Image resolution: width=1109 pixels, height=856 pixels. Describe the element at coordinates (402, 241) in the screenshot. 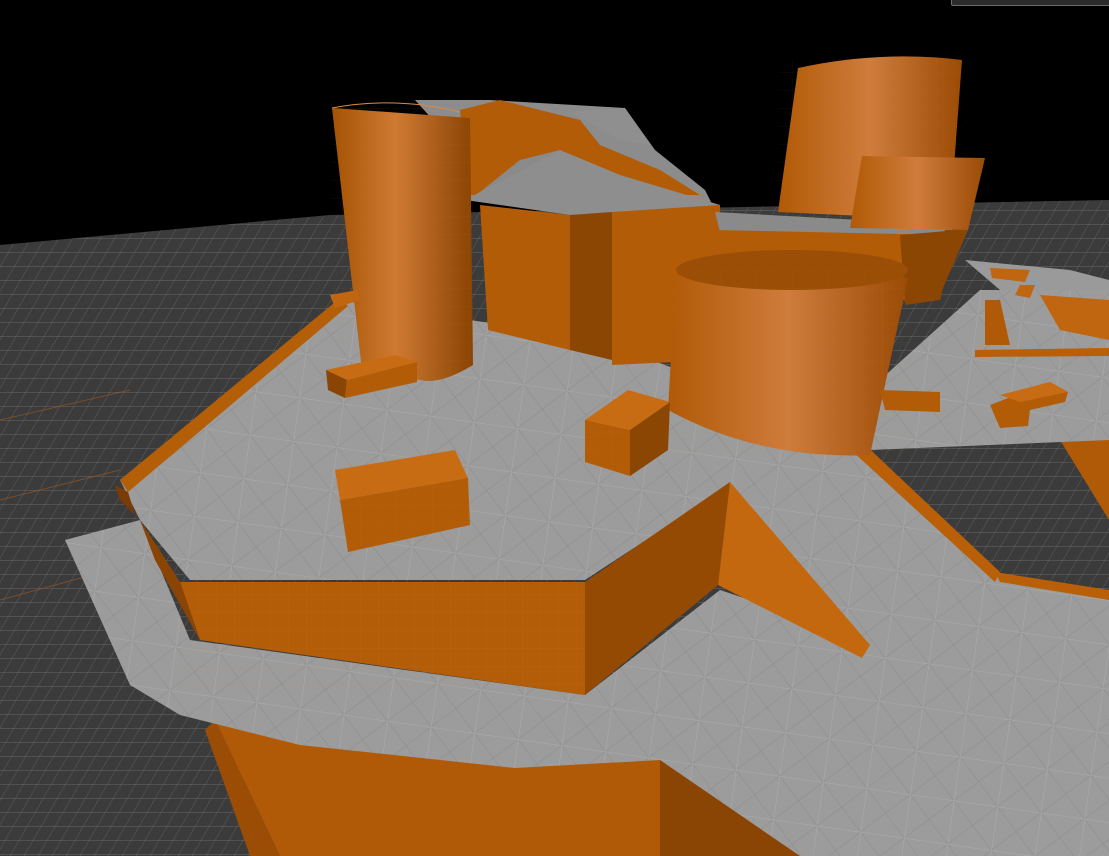

I see `cylinder-tall-left` at that location.